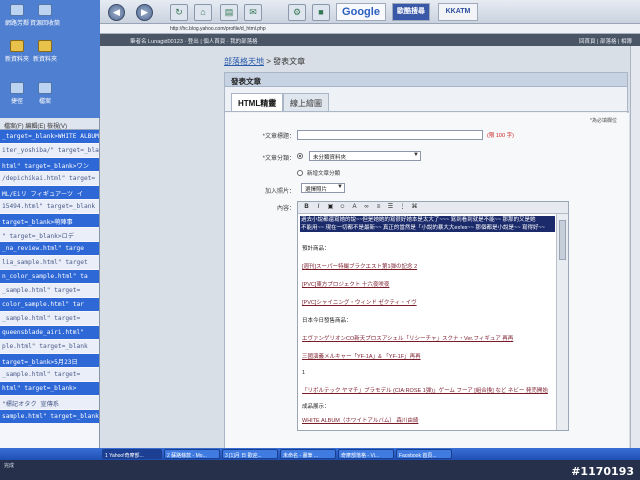 This screenshot has height=480, width=640. Describe the element at coordinates (49, 150) in the screenshot. I see `code-line: iter_yoshiba/" target=_blank` at that location.